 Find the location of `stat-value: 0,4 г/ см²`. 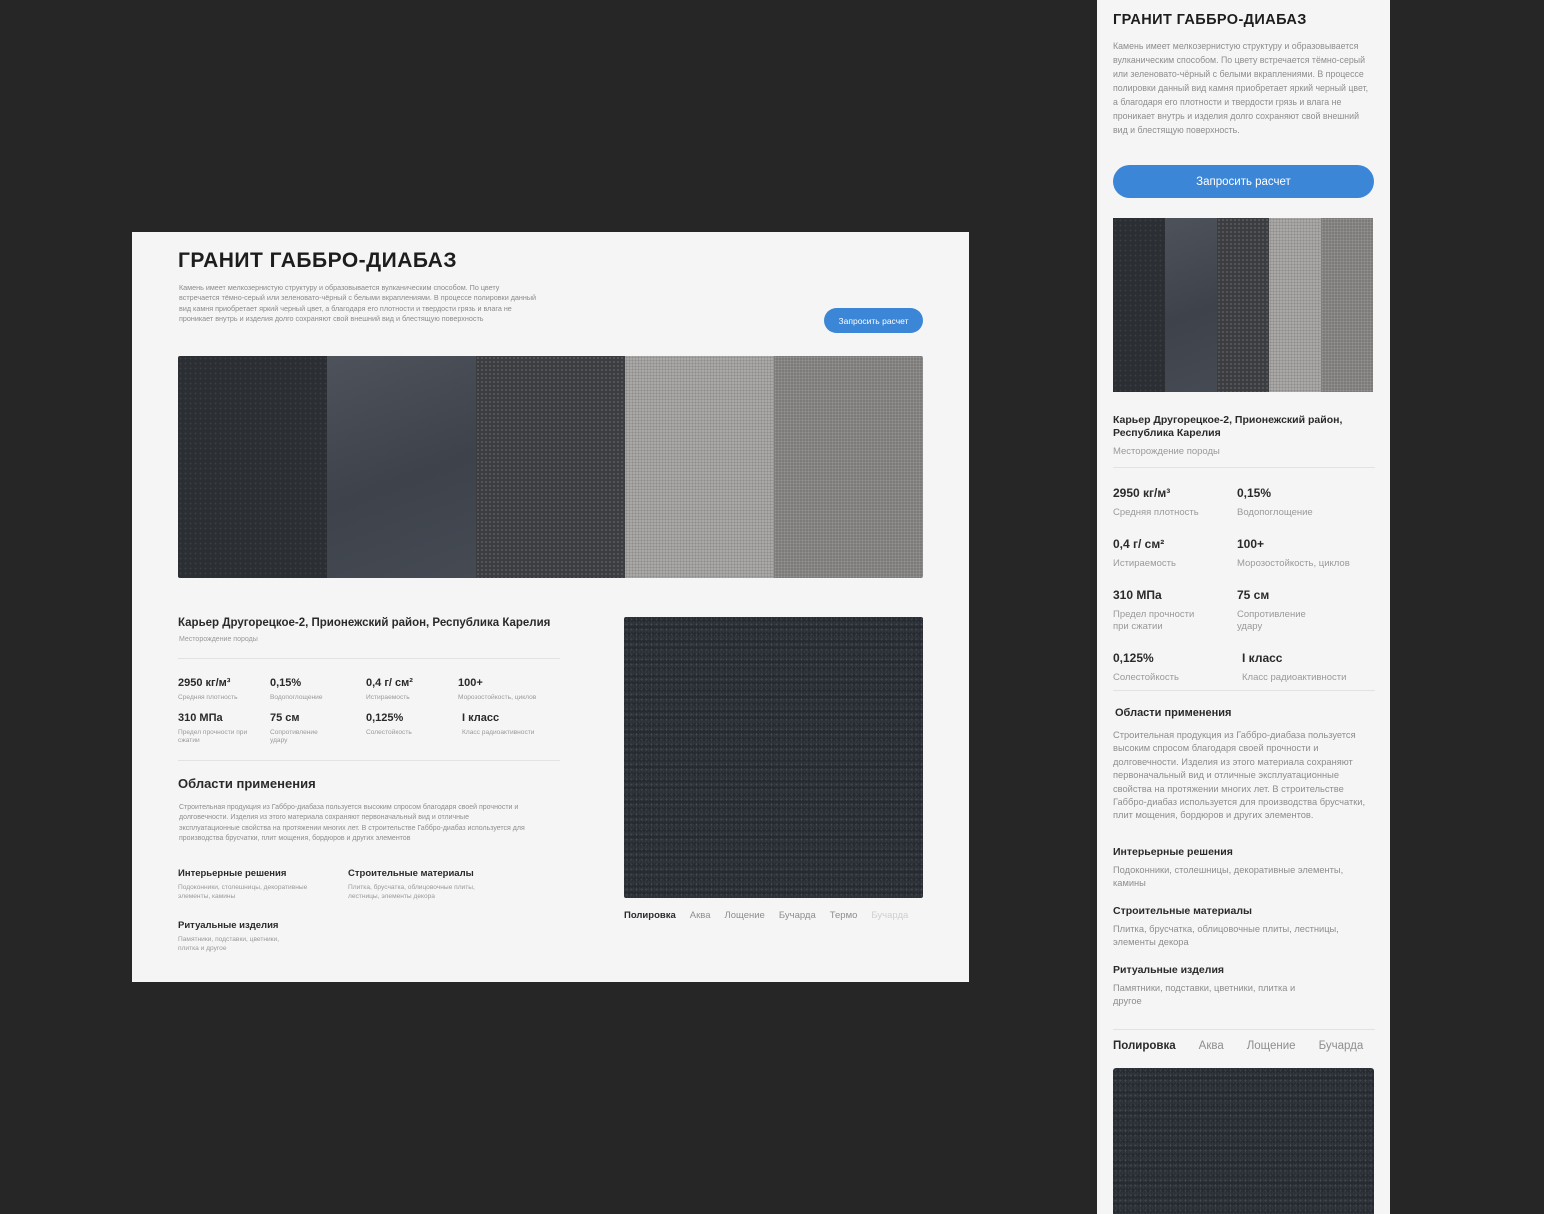

stat-value: 0,4 г/ см² is located at coordinates (389, 683).